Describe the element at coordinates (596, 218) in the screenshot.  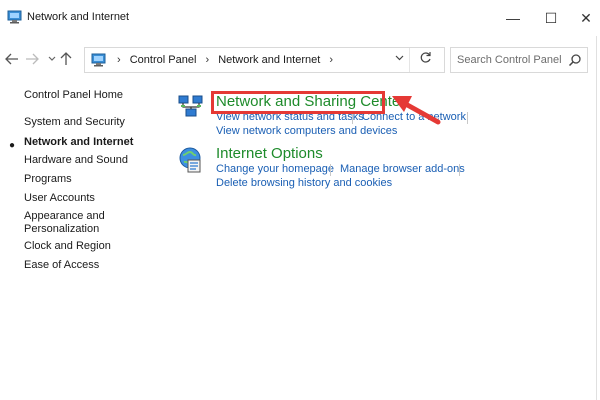
I see `window-border` at that location.